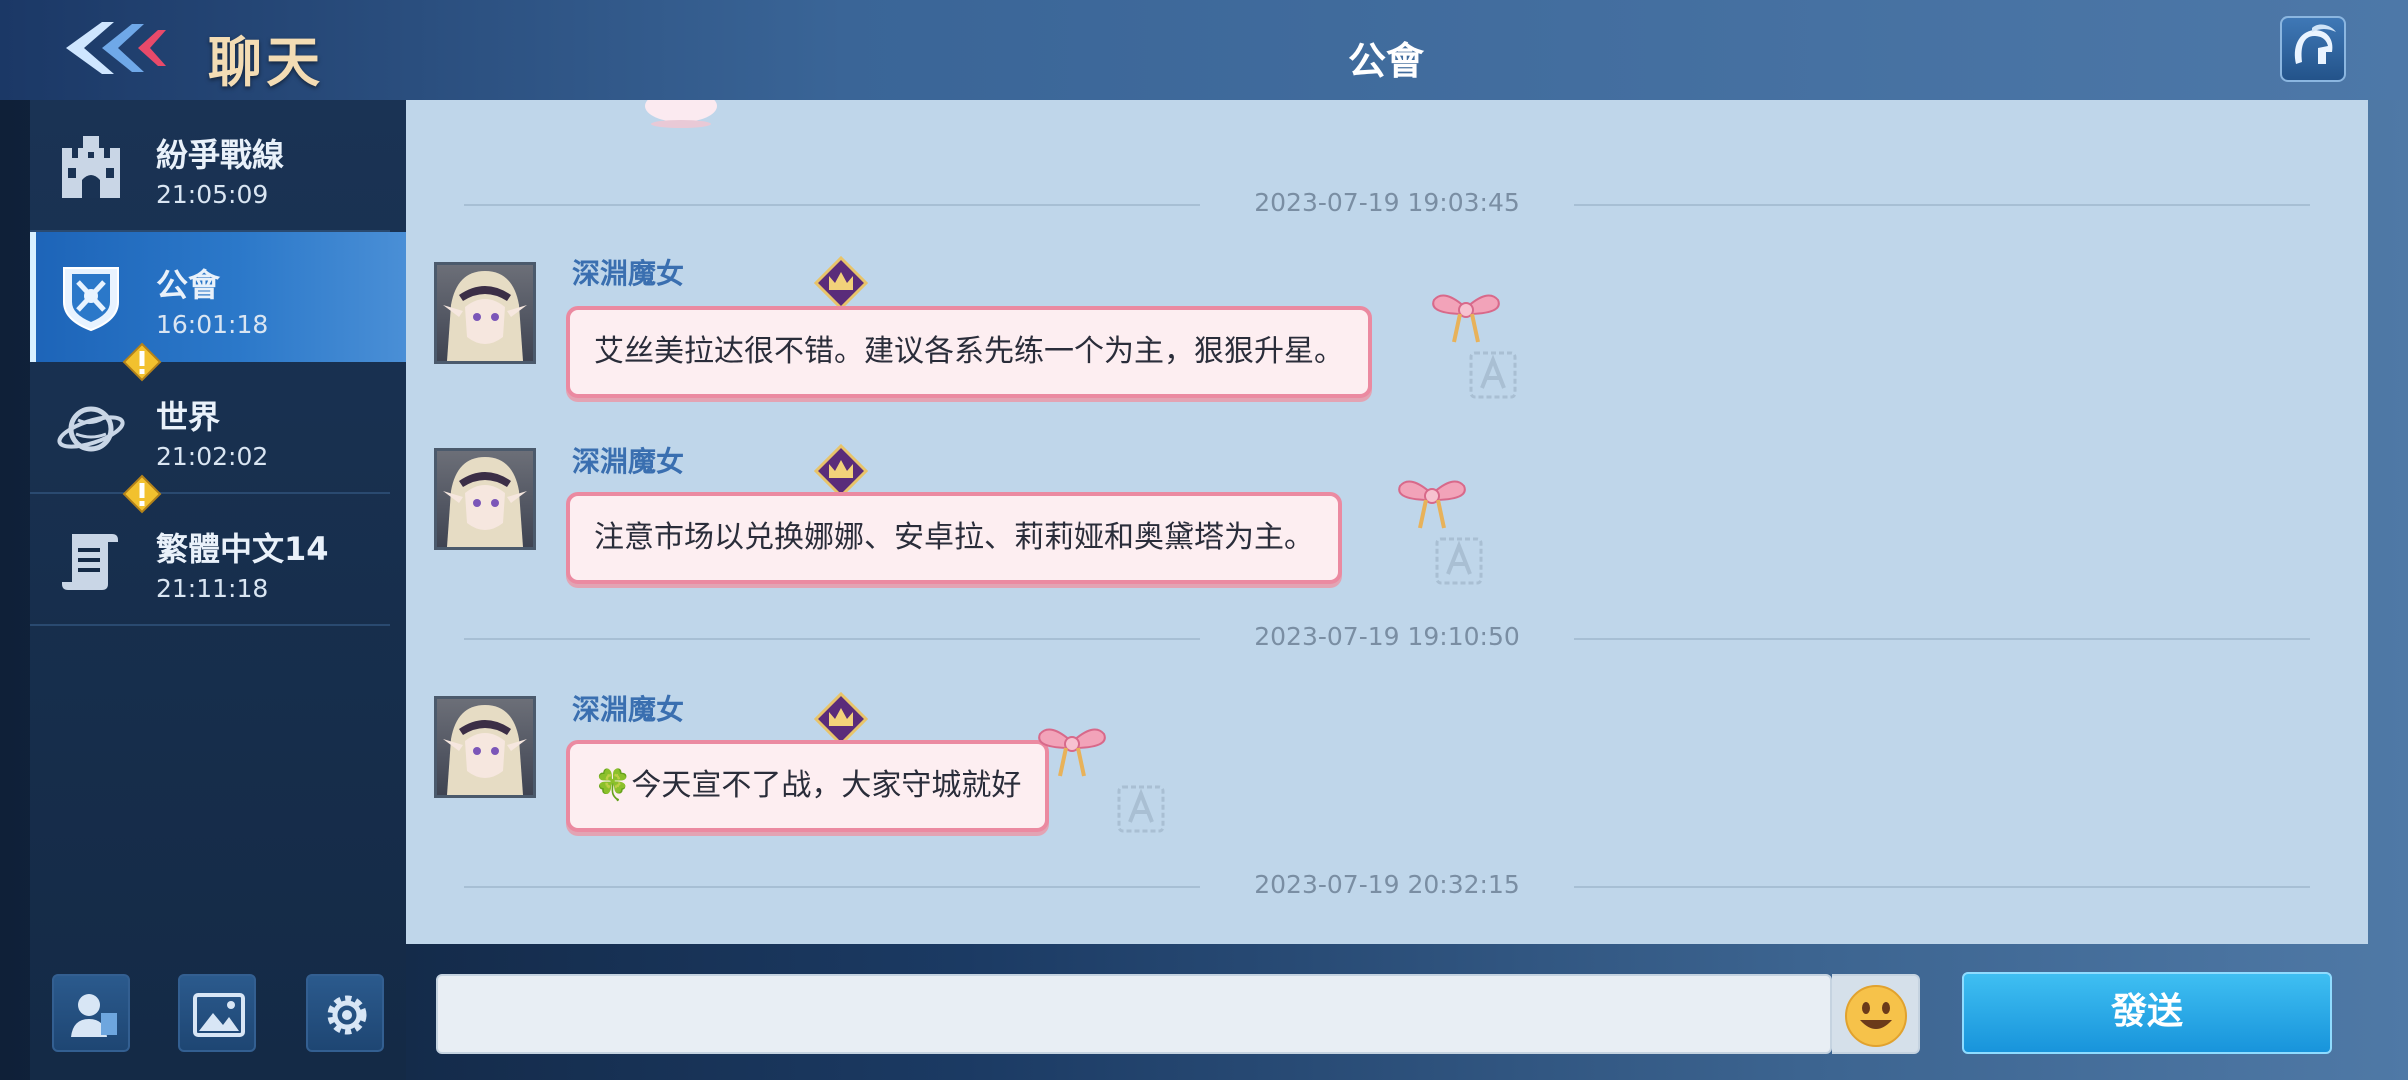 The image size is (2408, 1080). I want to click on timestamp-divider: 2023-07-19 20:32:15, so click(1387, 887).